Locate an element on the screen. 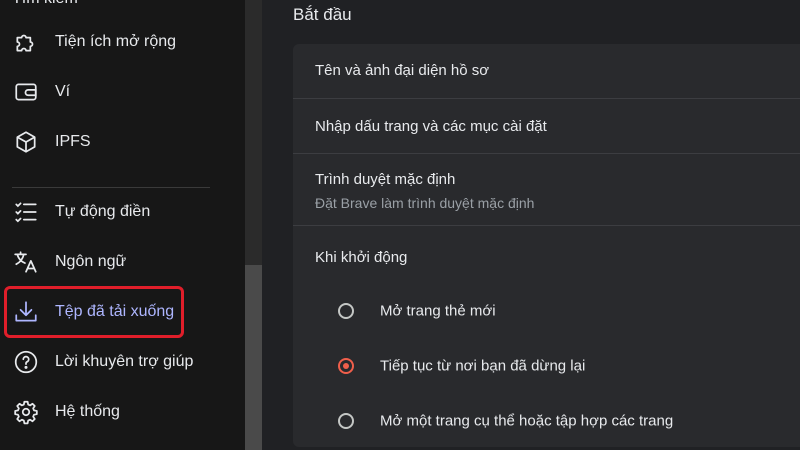  sidebar-item-downloads: Tệp đã tải xuống is located at coordinates (122, 312).